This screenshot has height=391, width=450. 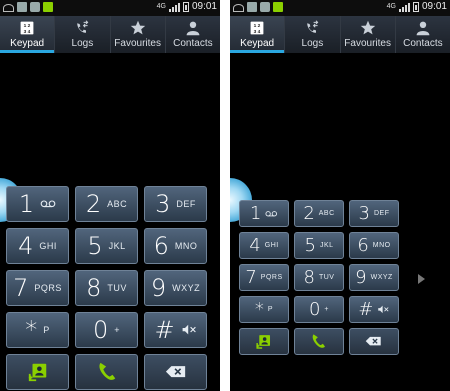 What do you see at coordinates (309, 213) in the screenshot?
I see `key-digit: 2` at bounding box center [309, 213].